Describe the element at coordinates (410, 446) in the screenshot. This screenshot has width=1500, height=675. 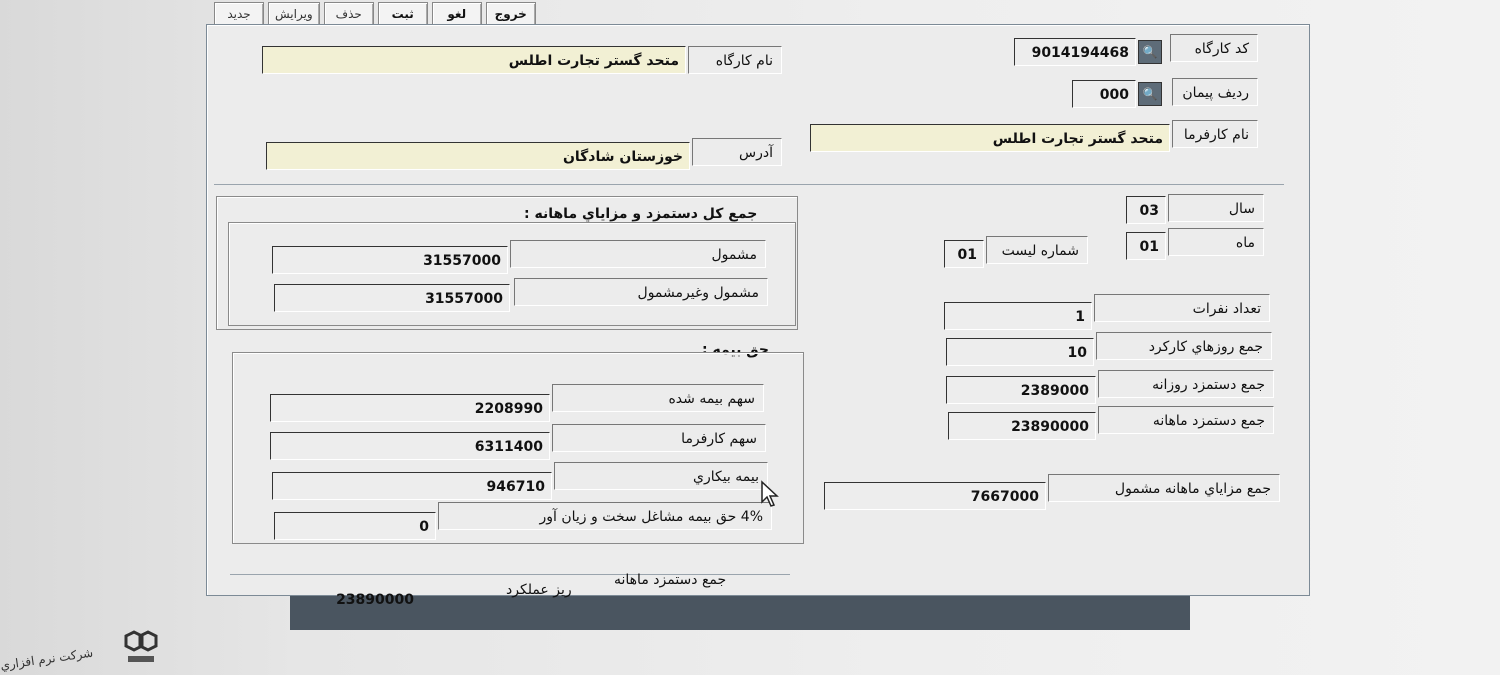
I see `employer-share-field: 6311400` at that location.